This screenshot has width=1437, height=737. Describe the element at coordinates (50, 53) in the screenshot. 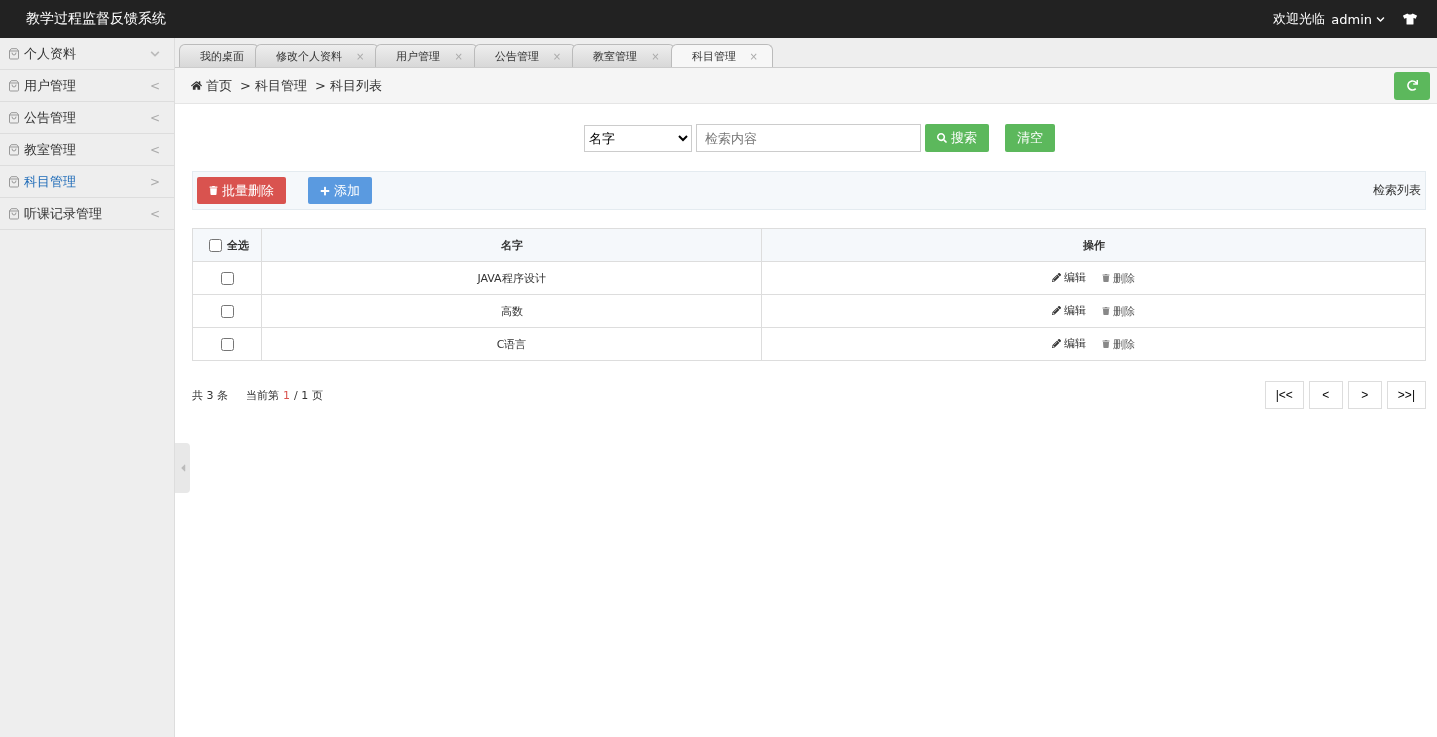

I see `sidebar-label: 个人资料` at that location.